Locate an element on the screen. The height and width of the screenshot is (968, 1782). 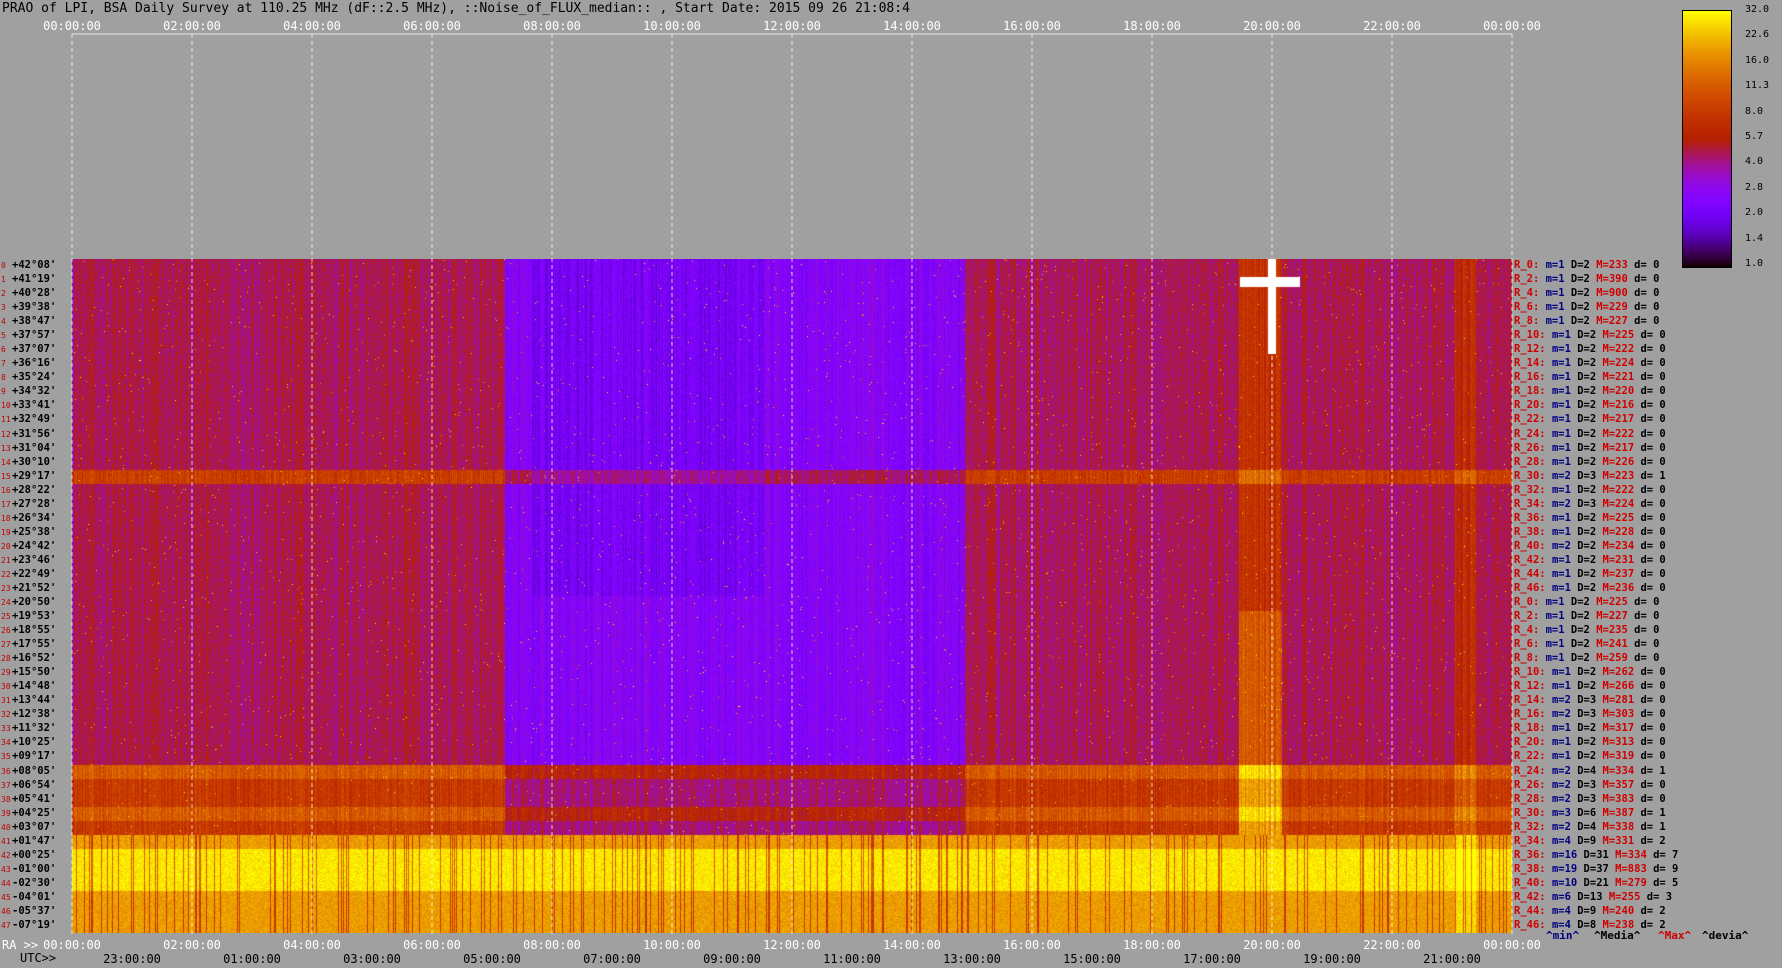
colorbar-tick-label: 1.4 is located at coordinates (1754, 238).